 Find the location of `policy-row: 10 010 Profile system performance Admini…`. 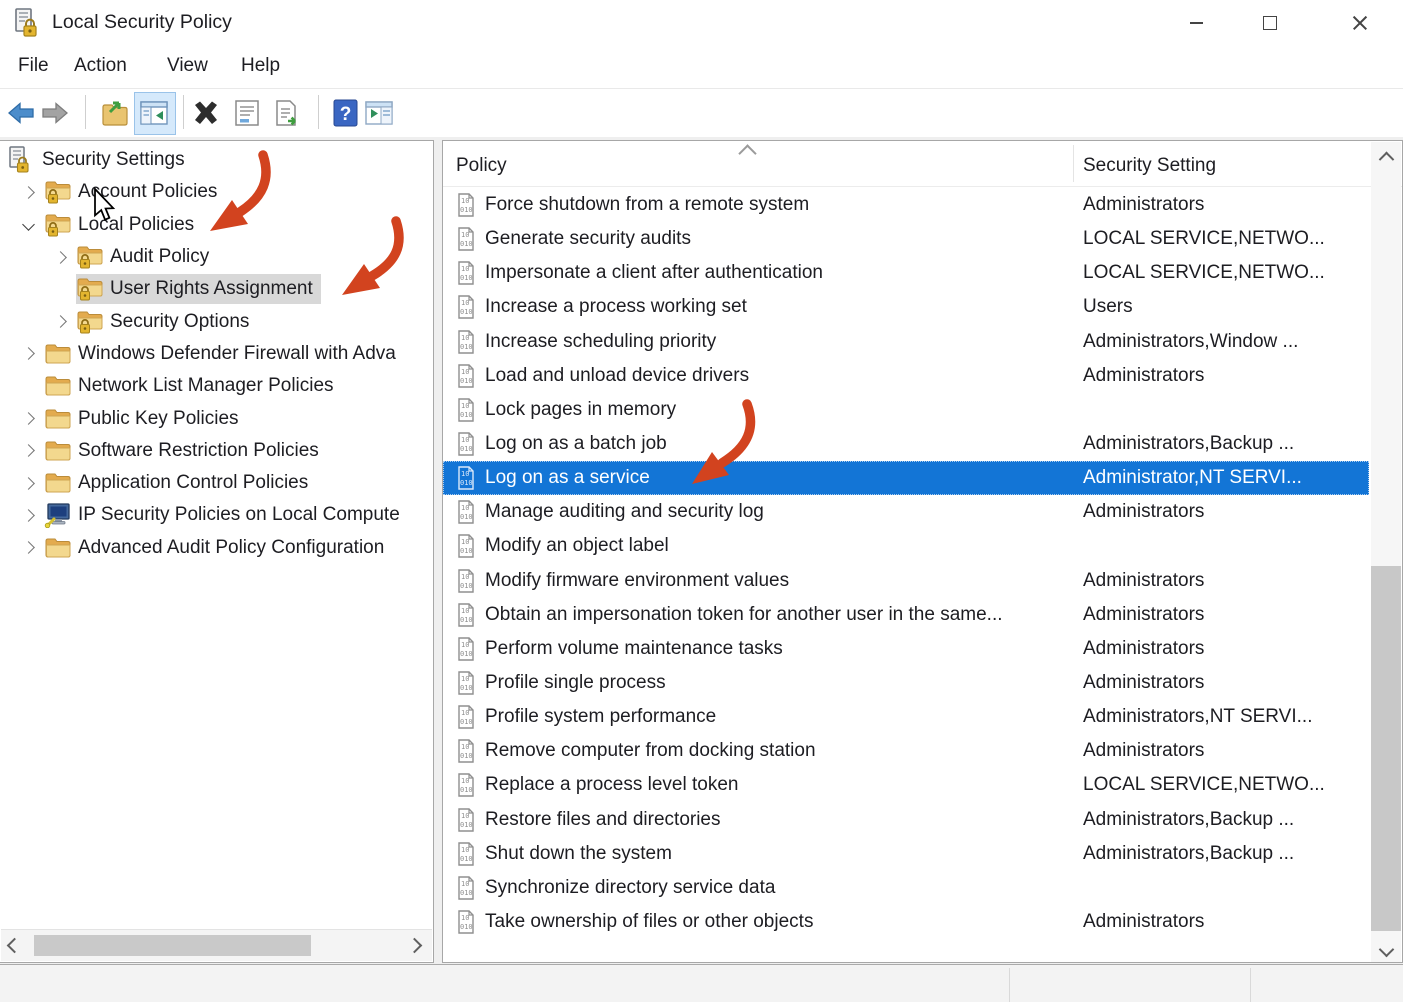

policy-row: 10 010 Profile system performance Admini… is located at coordinates (906, 717).